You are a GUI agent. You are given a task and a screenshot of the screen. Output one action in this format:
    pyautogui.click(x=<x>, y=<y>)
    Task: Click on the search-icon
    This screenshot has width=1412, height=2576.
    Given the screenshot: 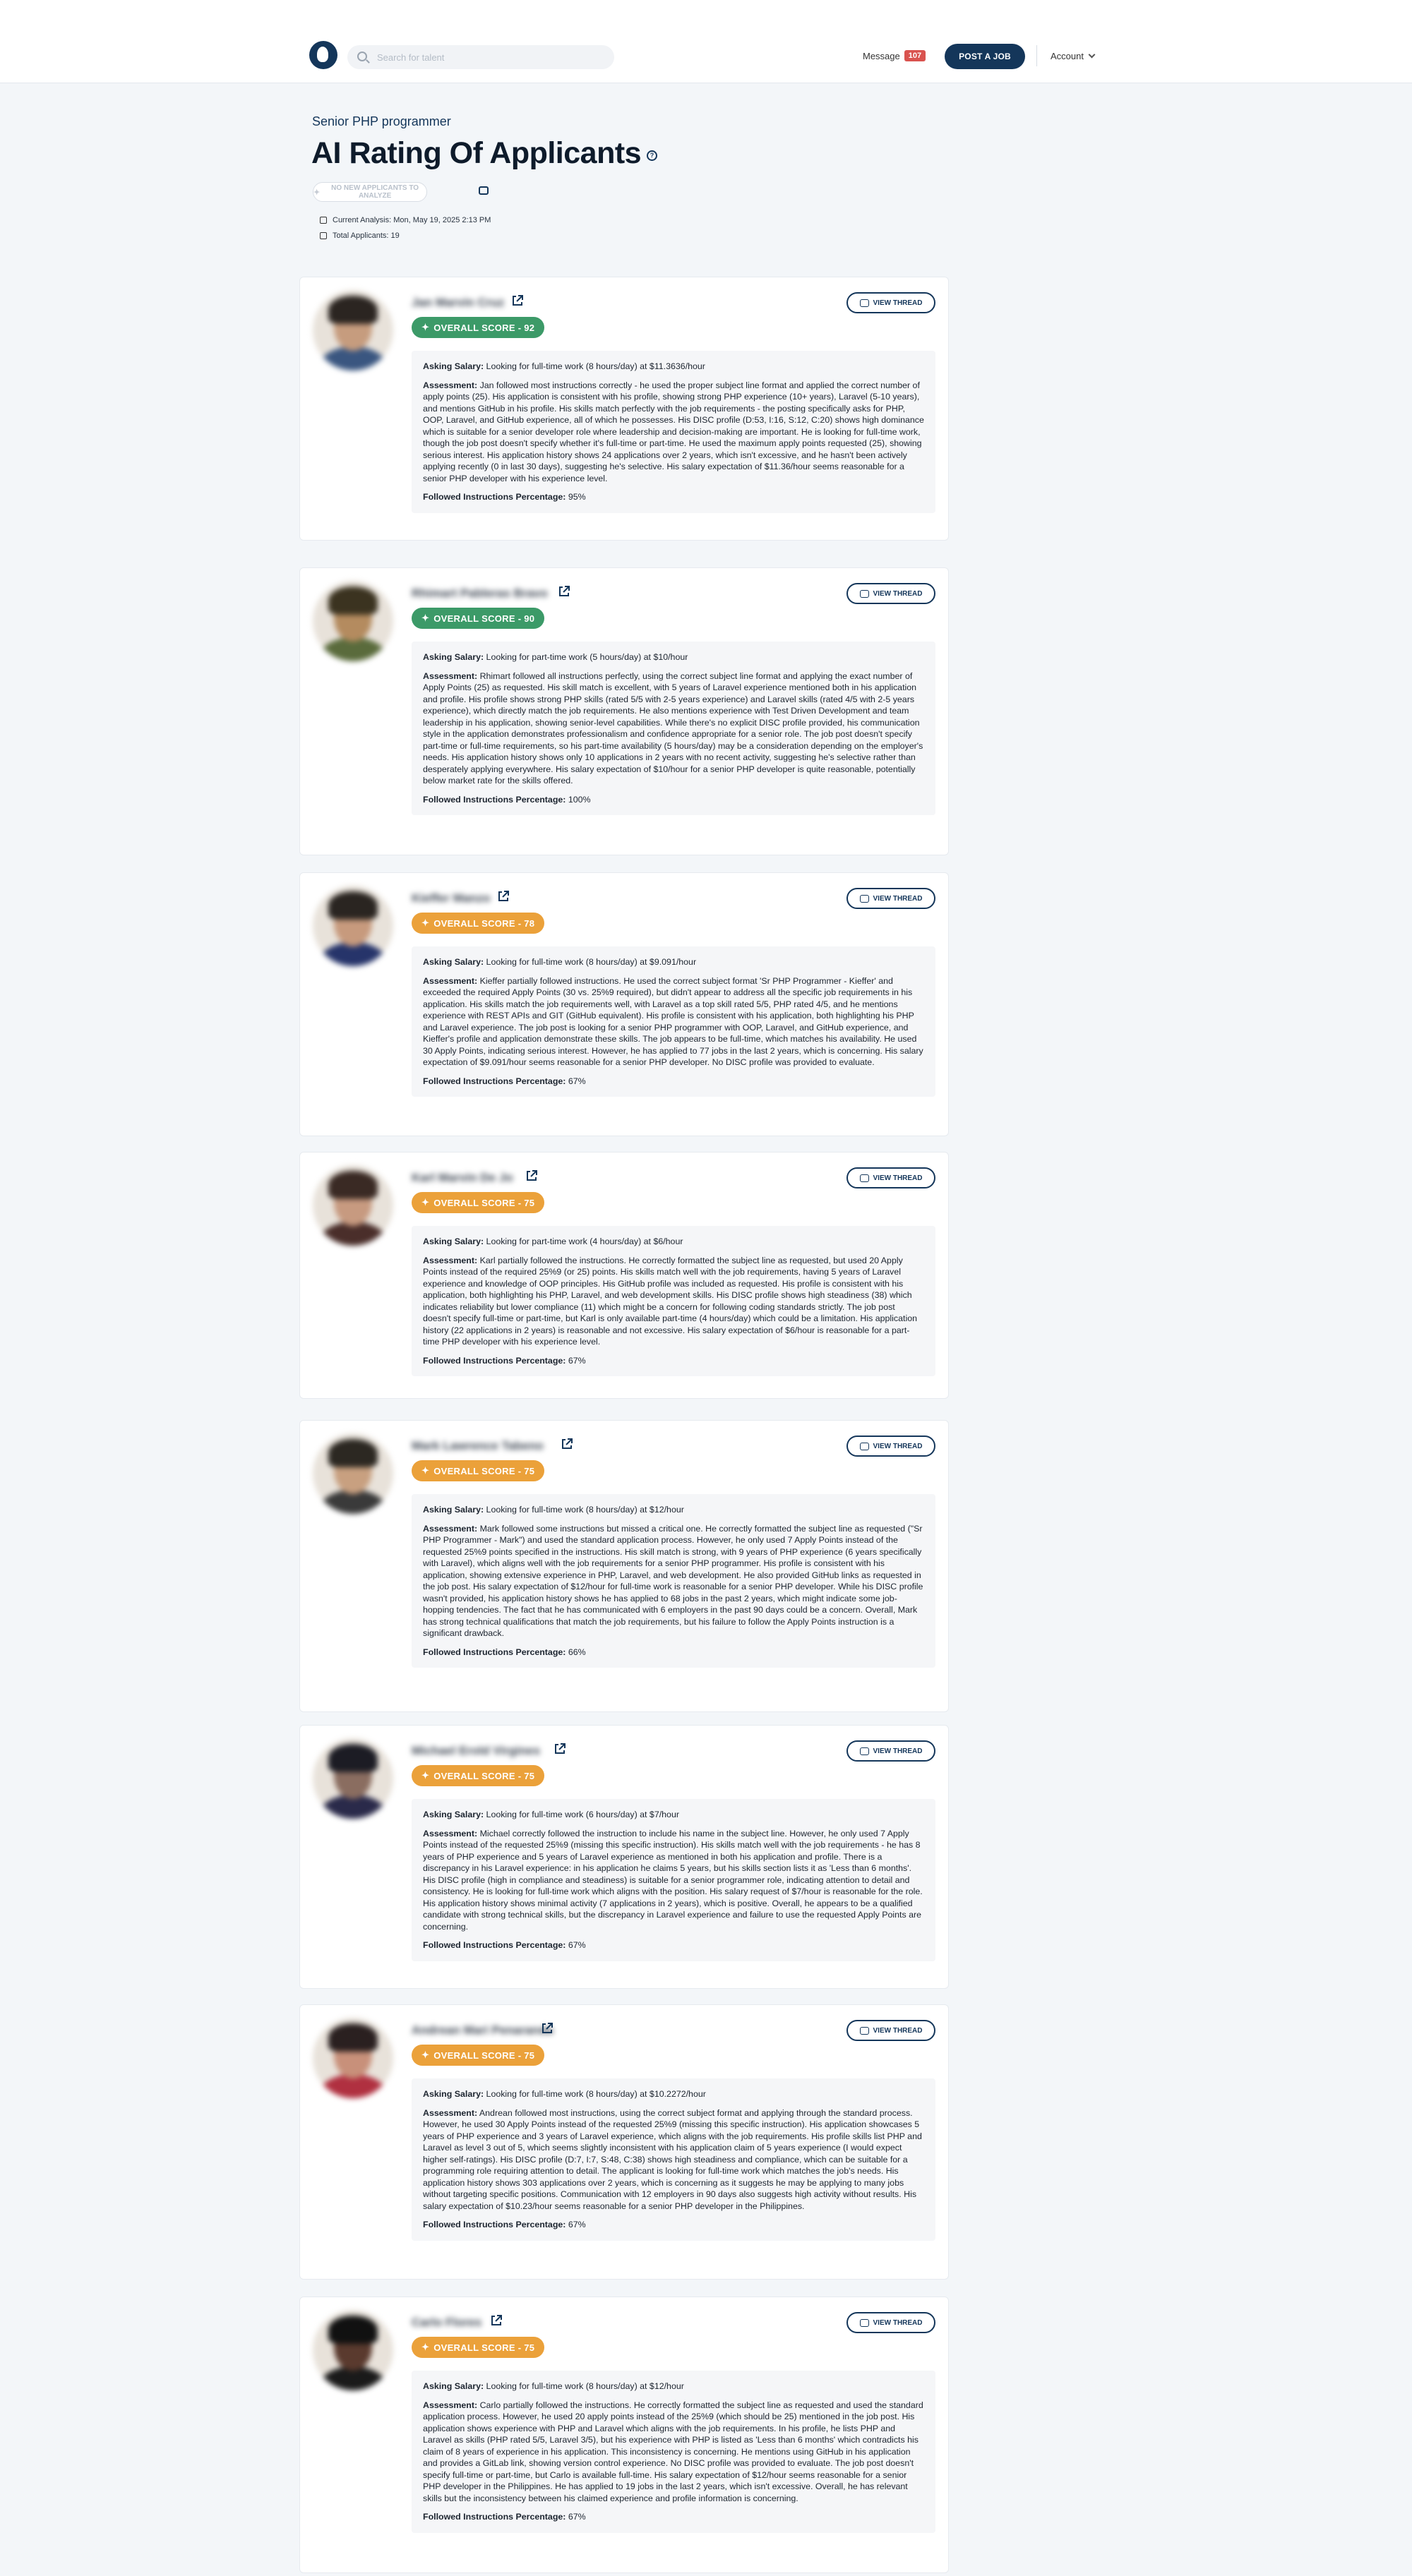 What is the action you would take?
    pyautogui.click(x=362, y=56)
    